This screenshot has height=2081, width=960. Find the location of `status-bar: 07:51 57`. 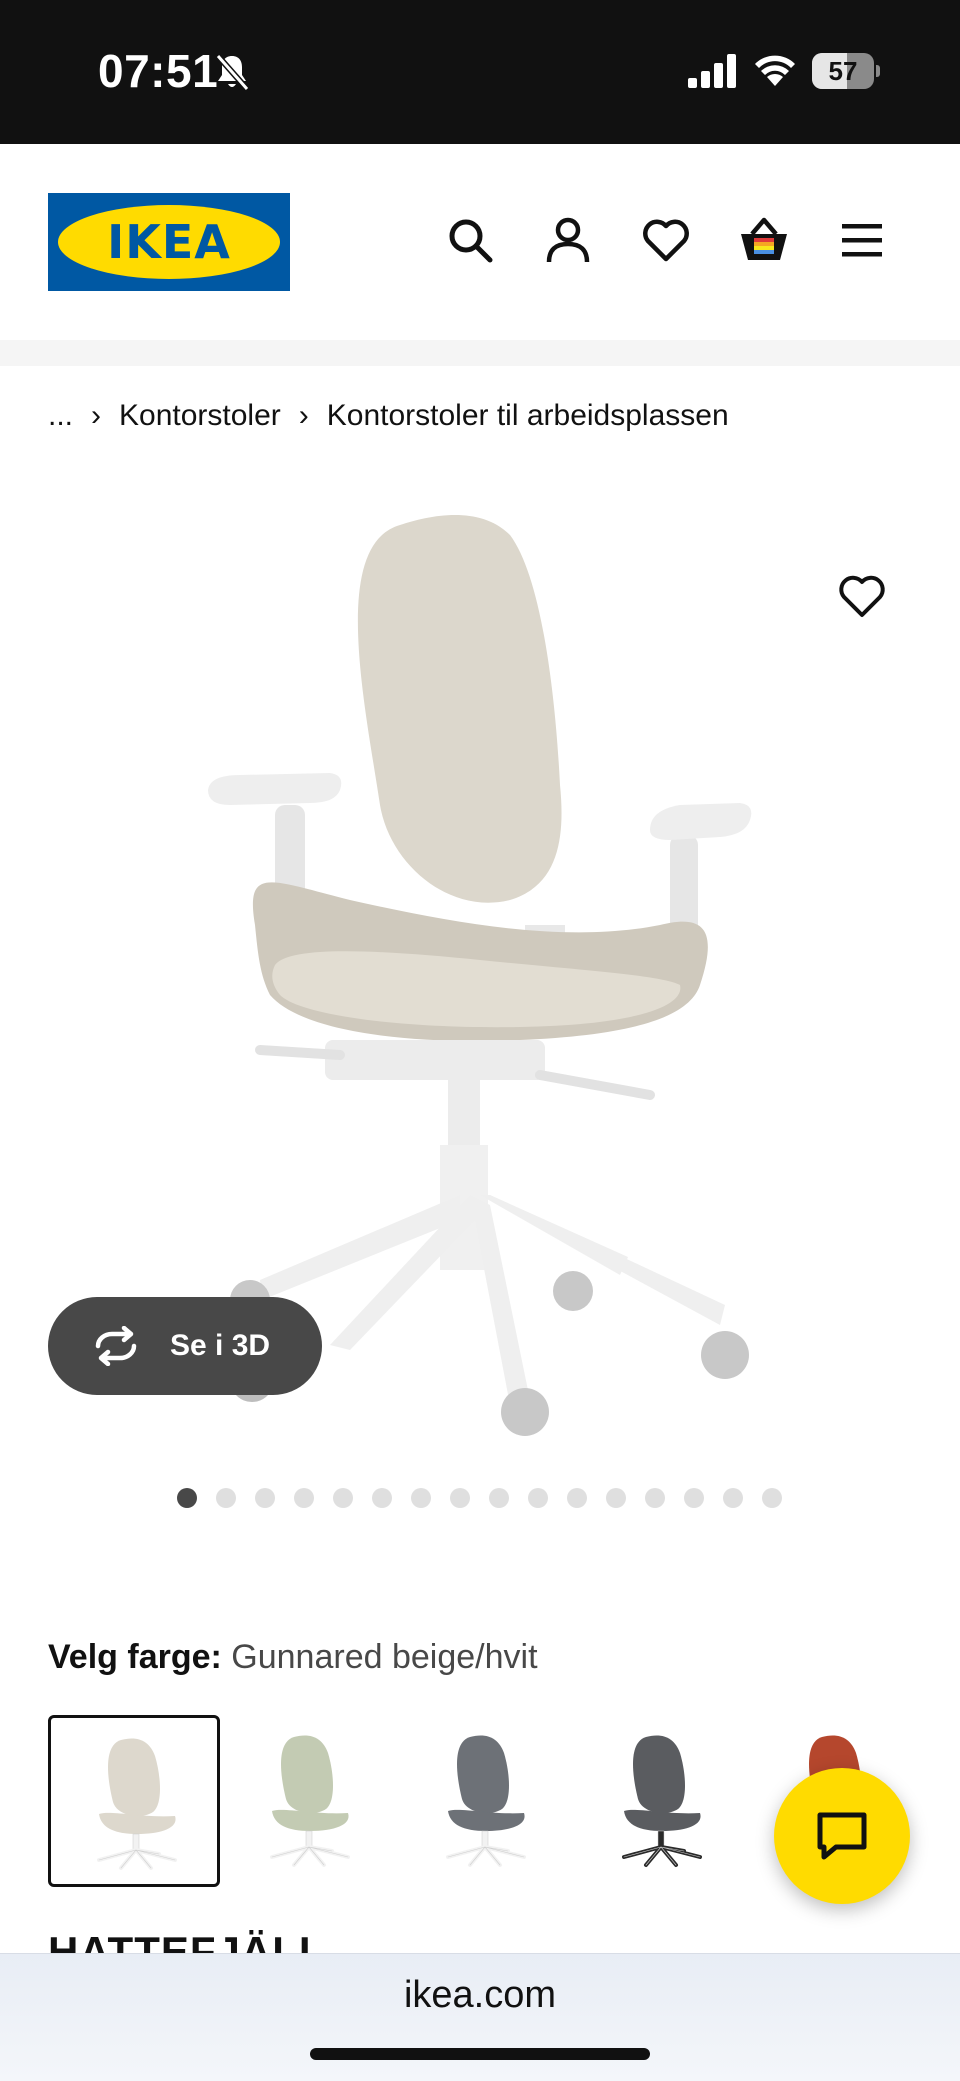

status-bar: 07:51 57 is located at coordinates (480, 72).